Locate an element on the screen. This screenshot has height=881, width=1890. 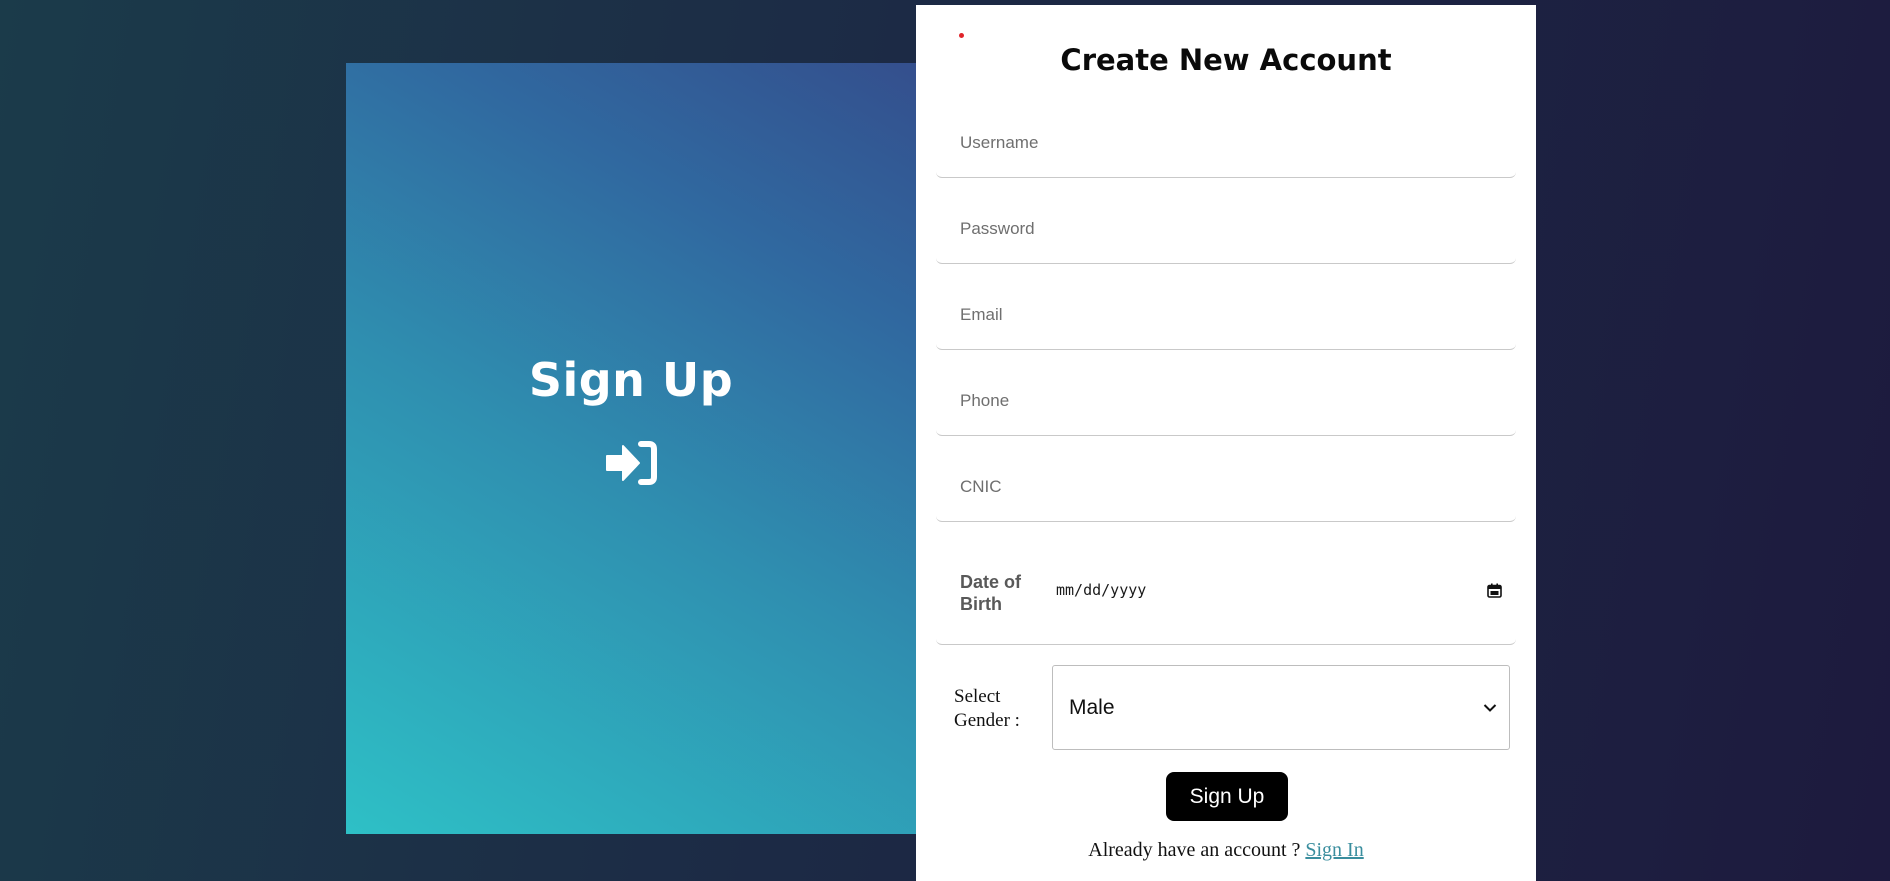
signin-prompt: Already have an account ? Sign In is located at coordinates (1226, 850).